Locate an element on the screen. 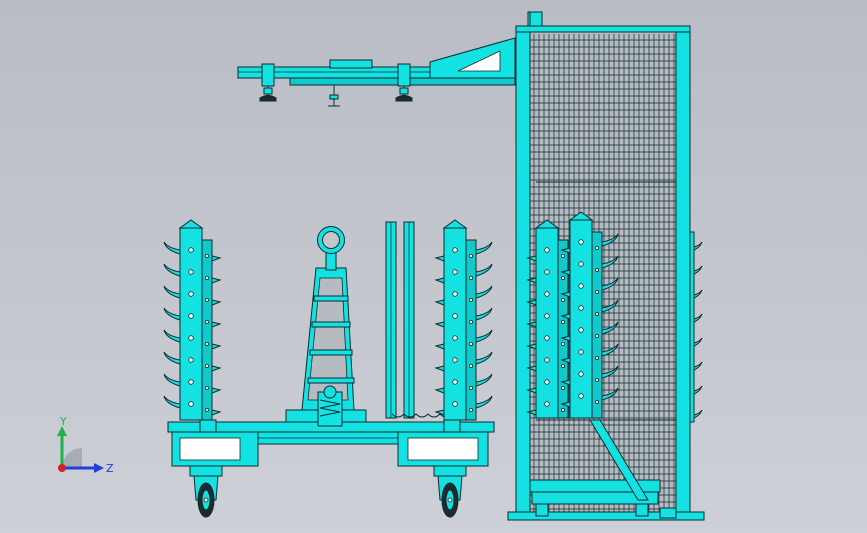  suction-cup-left is located at coordinates (268, 94).